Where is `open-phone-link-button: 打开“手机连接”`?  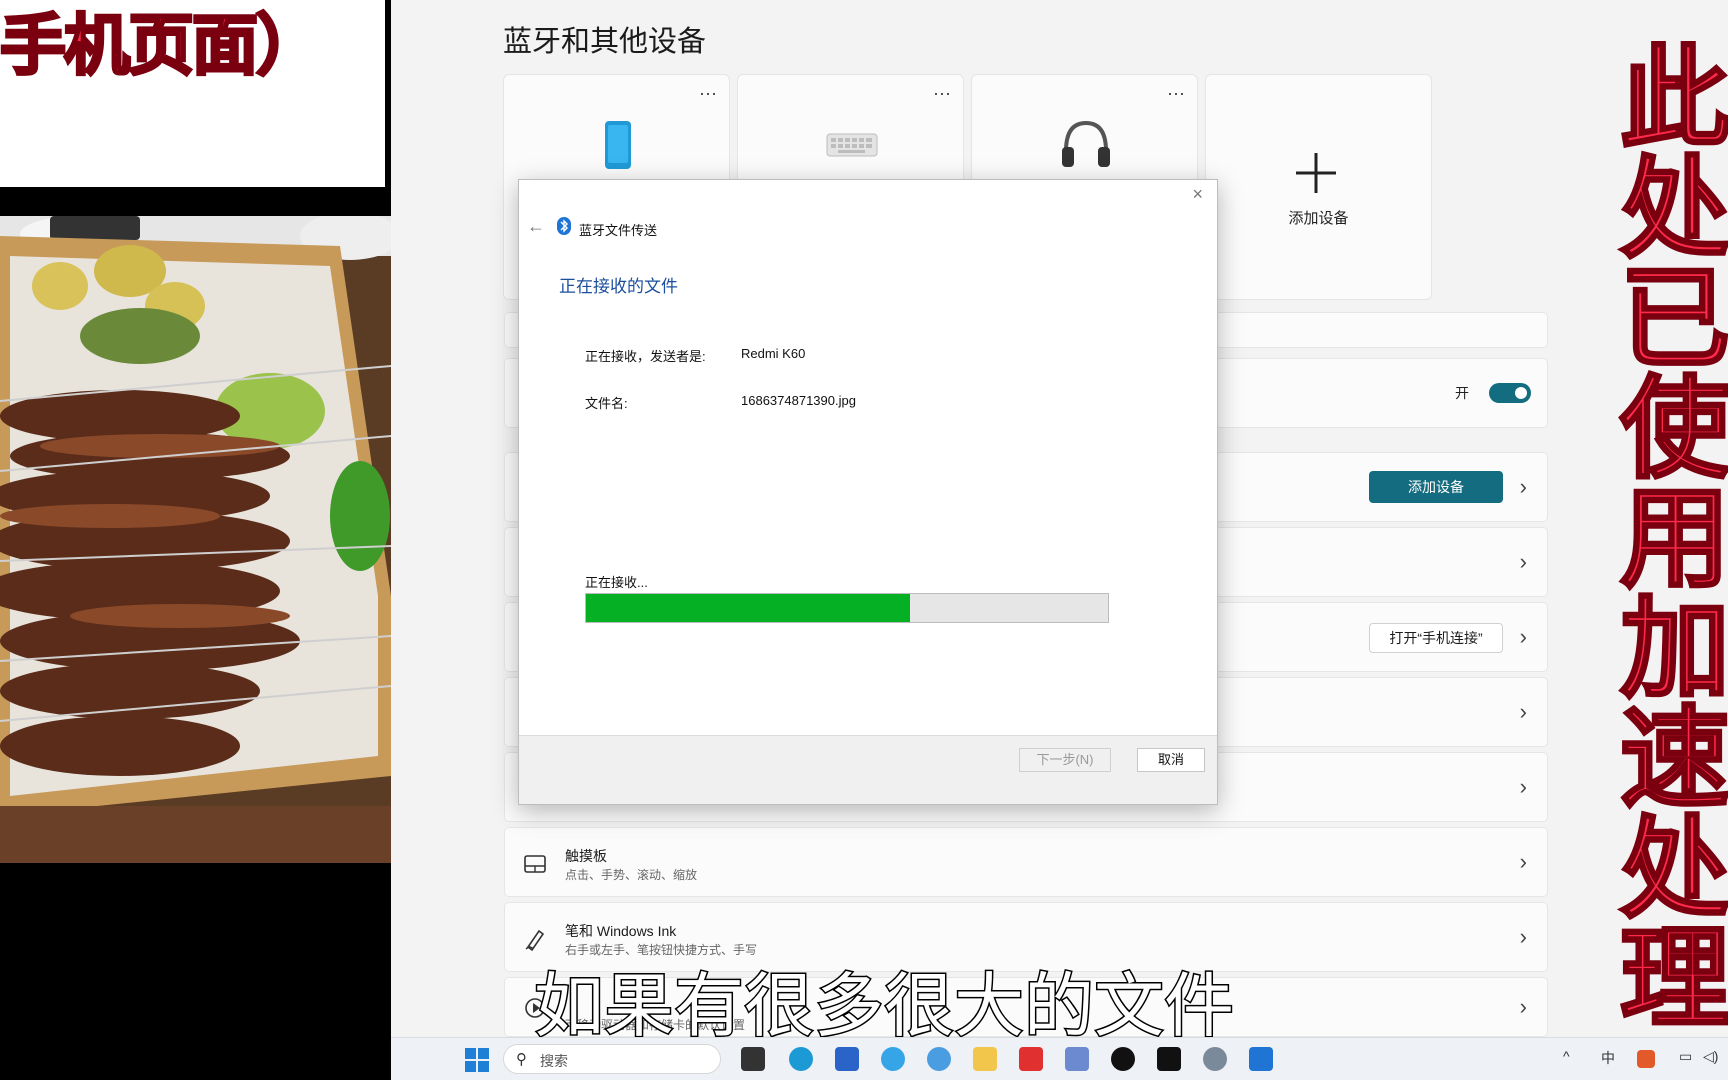
open-phone-link-button: 打开“手机连接” is located at coordinates (1436, 638).